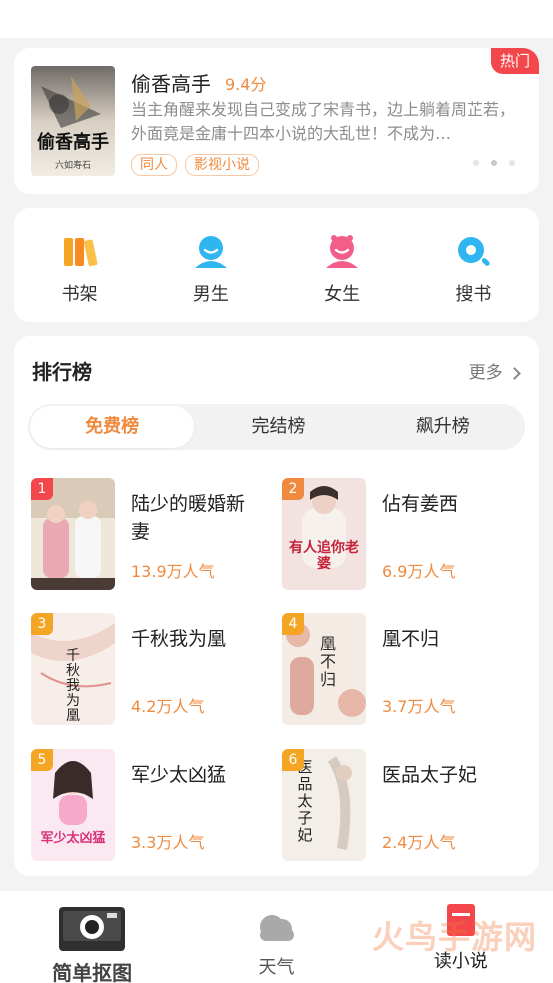 Image resolution: width=553 pixels, height=983 pixels. What do you see at coordinates (430, 775) in the screenshot?
I see `book-title: 医品太子妃` at bounding box center [430, 775].